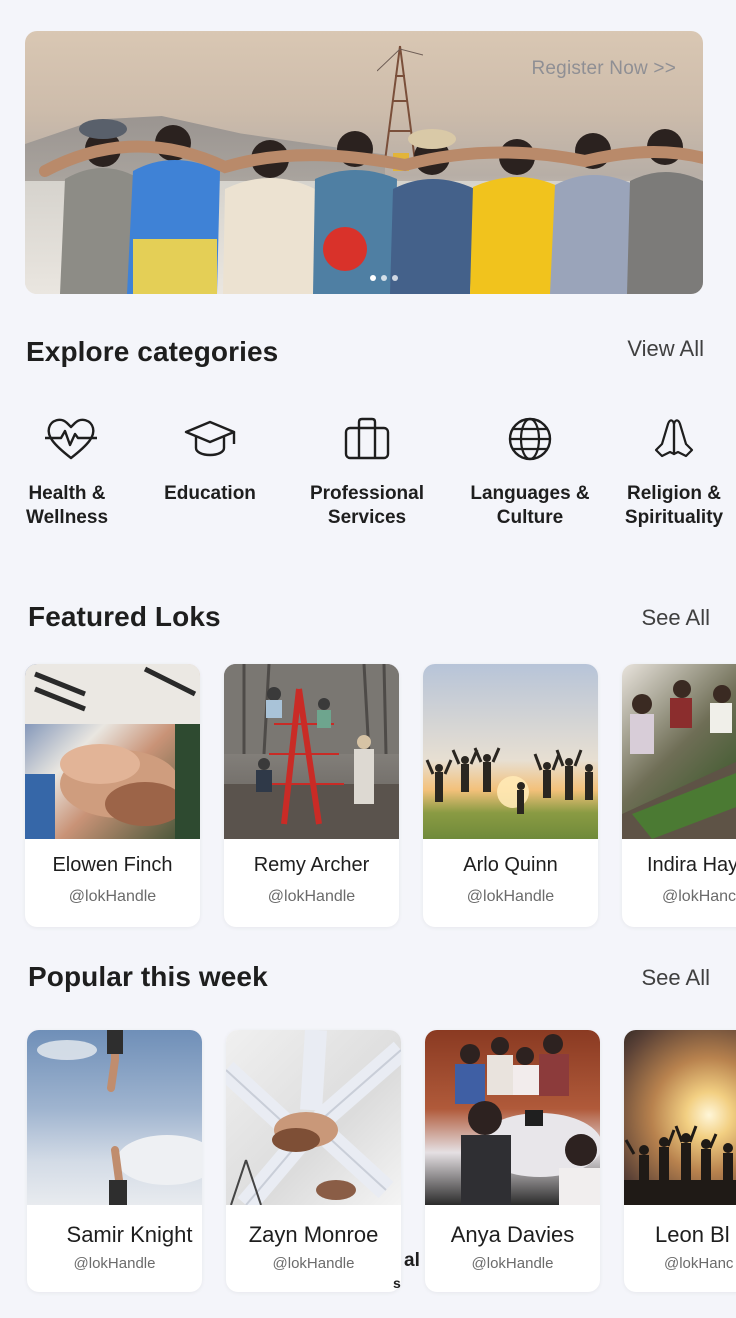 The image size is (736, 1318). Describe the element at coordinates (148, 976) in the screenshot. I see `popular-this-week-title: Popular this week` at that location.